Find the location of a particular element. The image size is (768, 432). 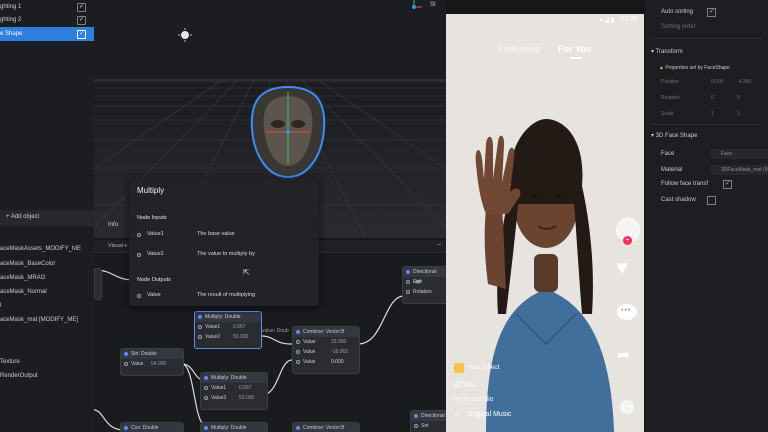

axis-gizmo: SI is located at coordinates (424, 7).